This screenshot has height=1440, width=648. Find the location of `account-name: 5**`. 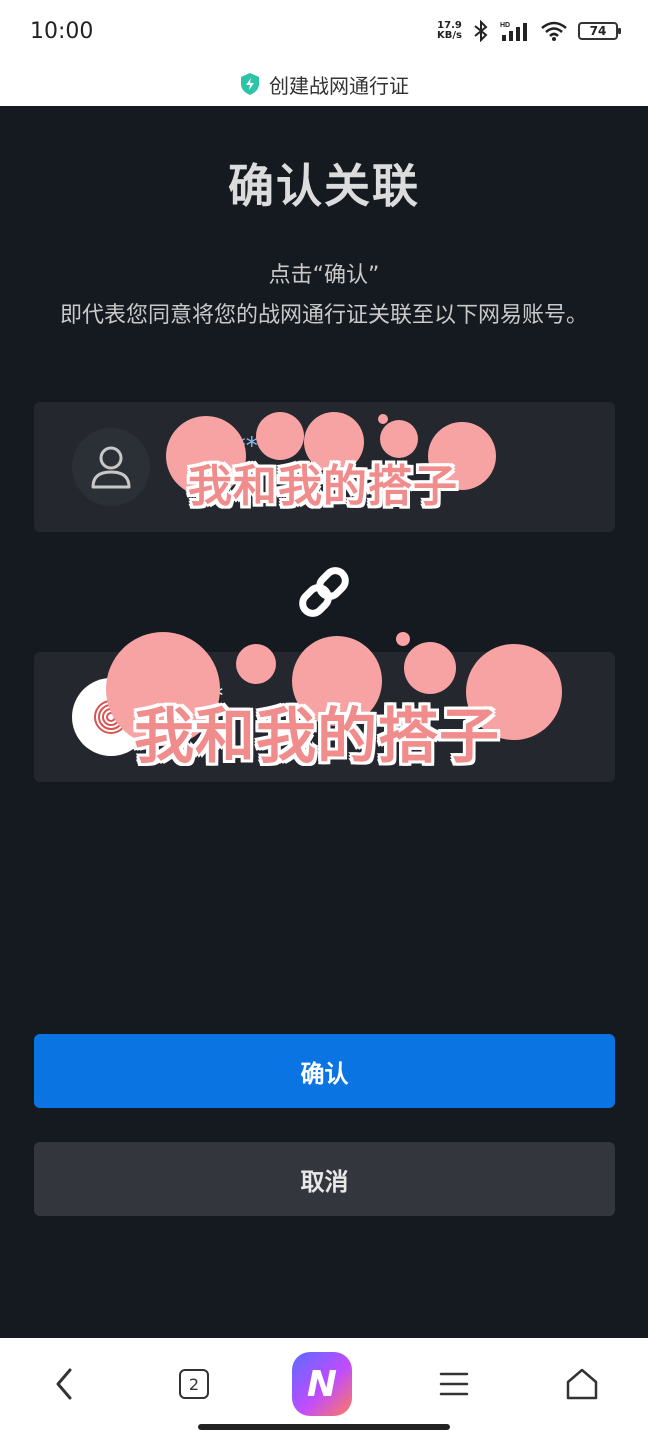

account-name: 5** is located at coordinates (204, 696).